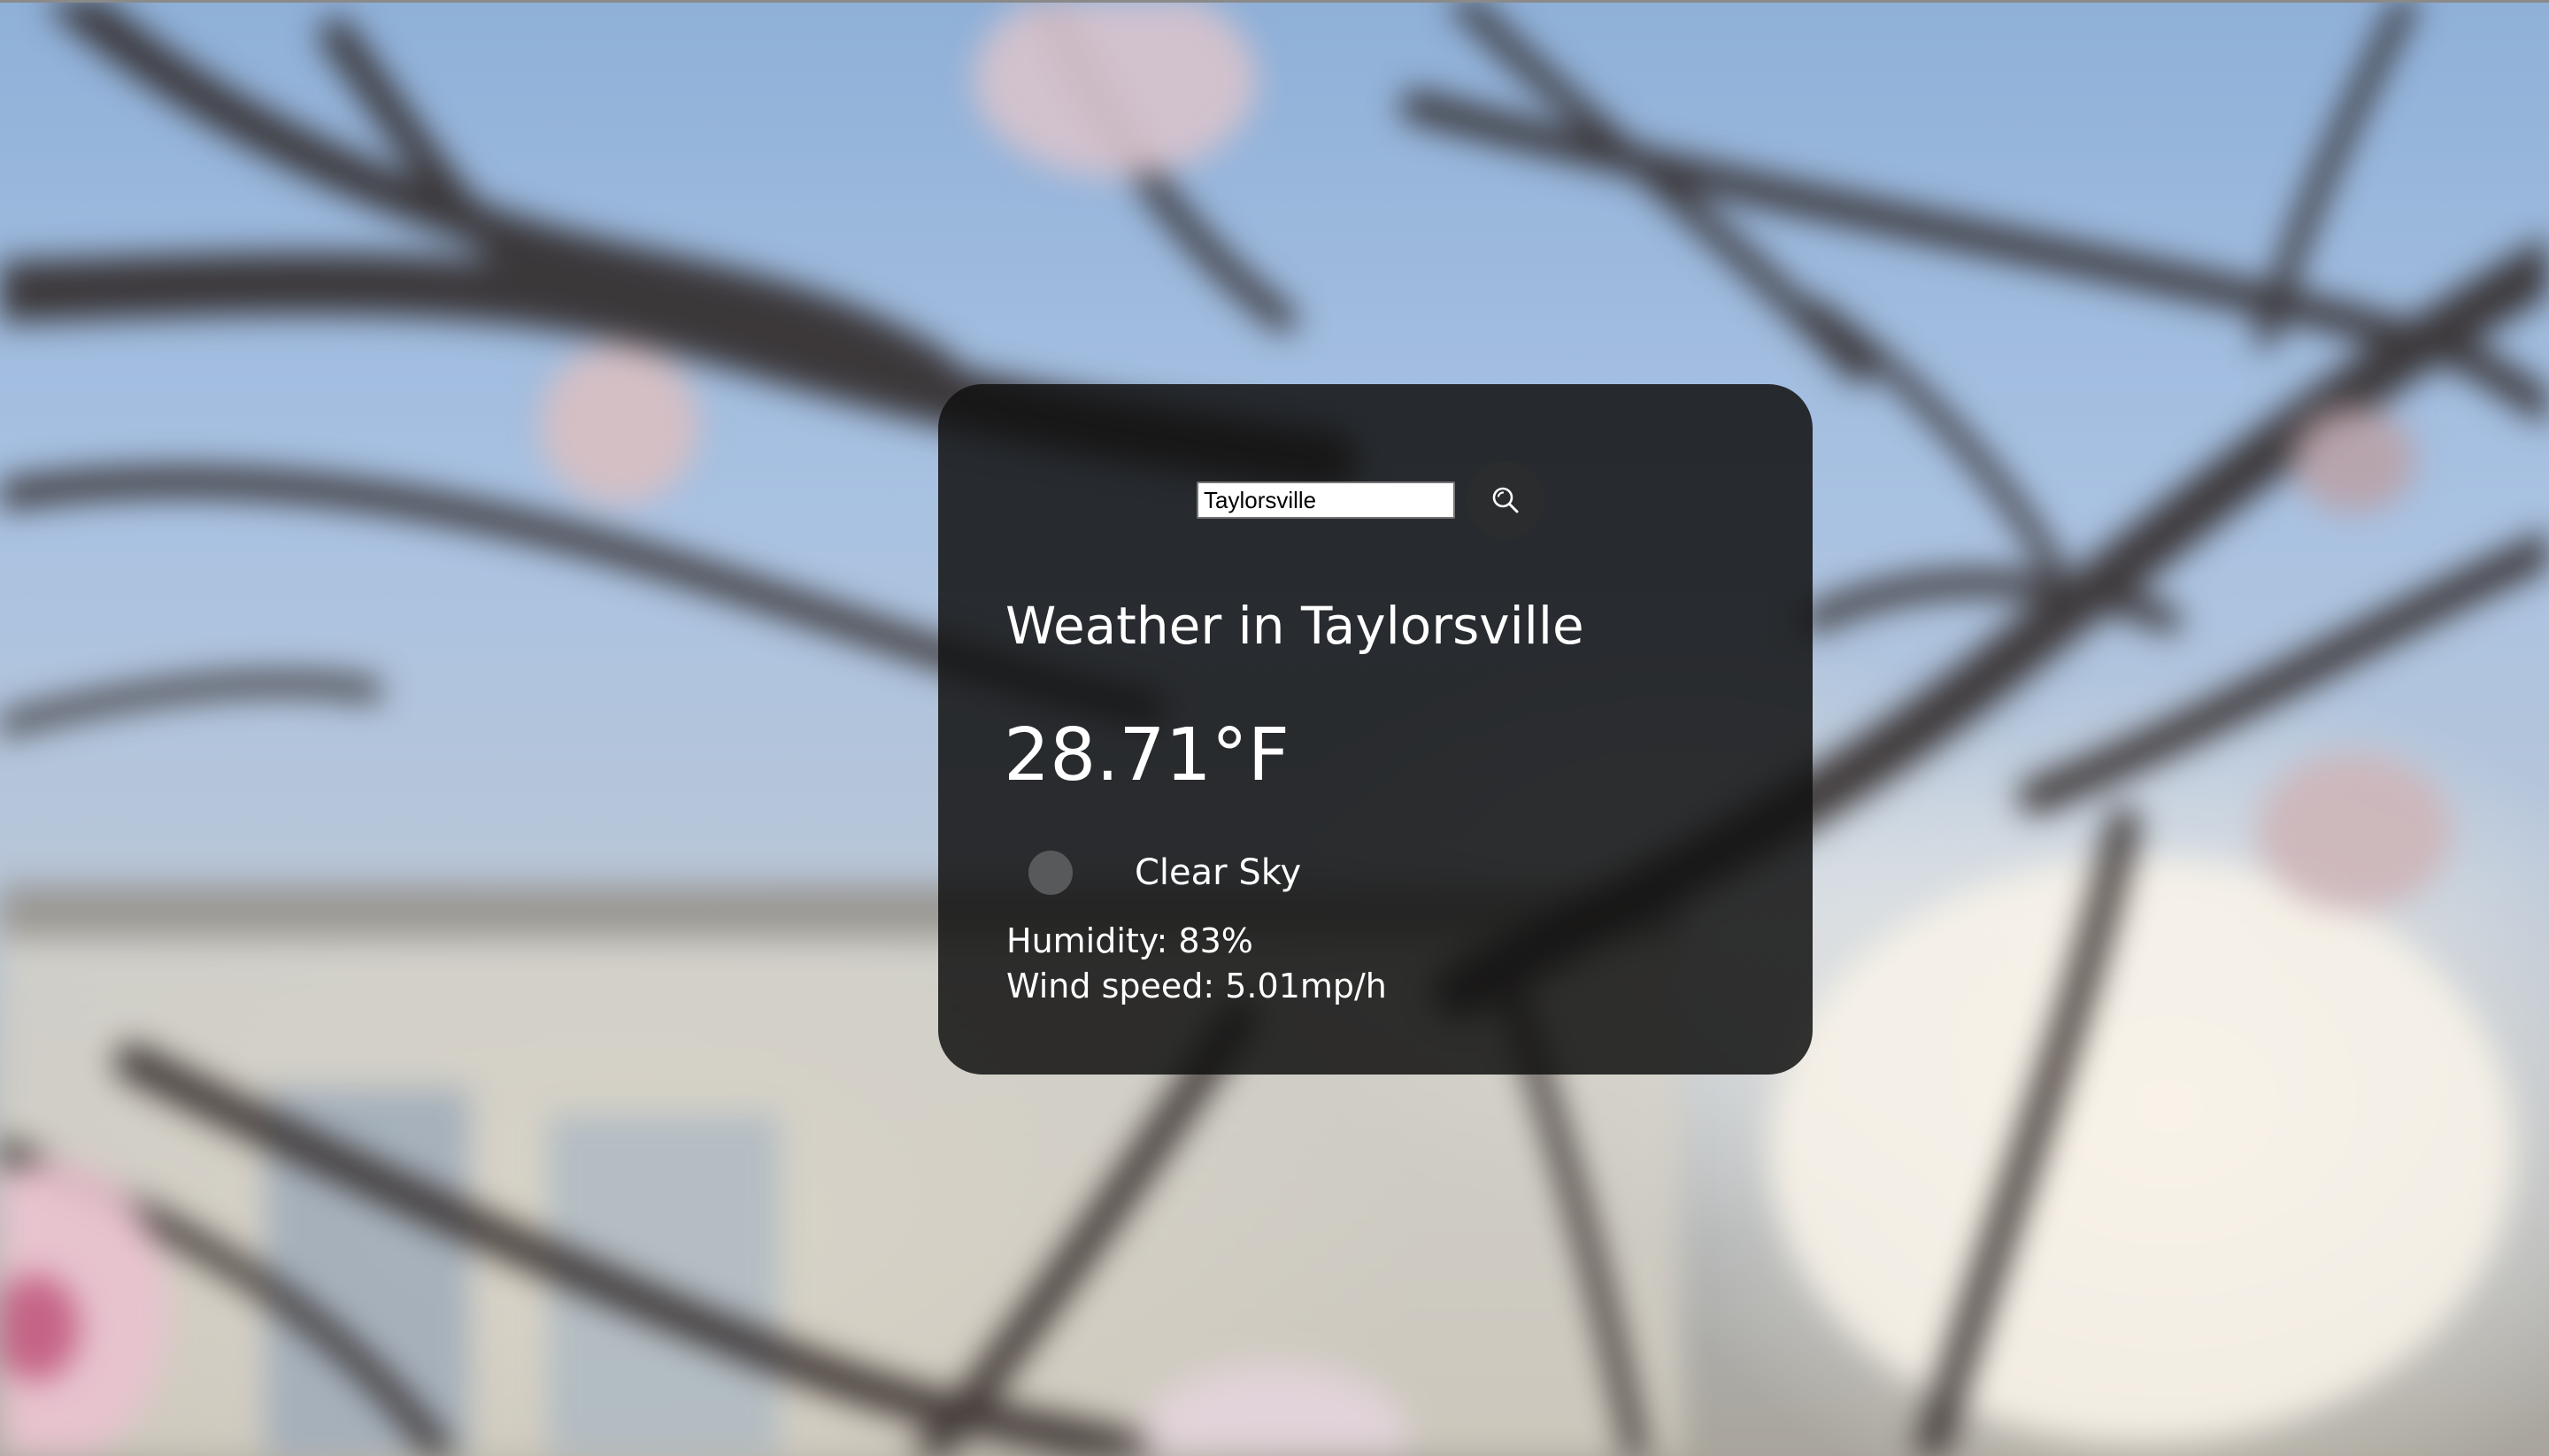  I want to click on wind-speed: Wind speed: 5.01mp/h, so click(1197, 986).